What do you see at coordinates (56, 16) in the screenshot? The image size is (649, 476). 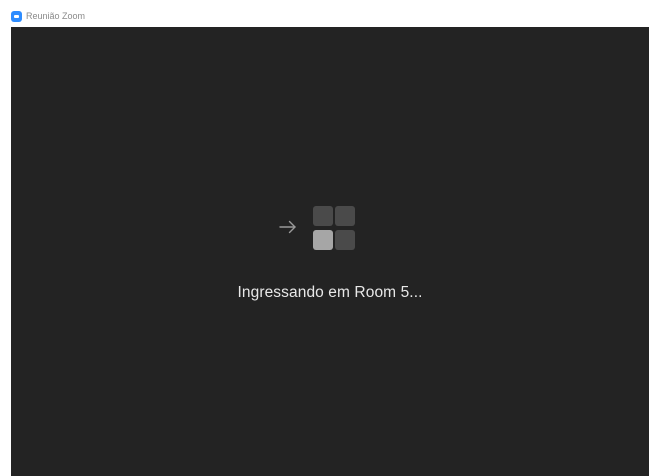 I see `window-title: Reunião Zoom` at bounding box center [56, 16].